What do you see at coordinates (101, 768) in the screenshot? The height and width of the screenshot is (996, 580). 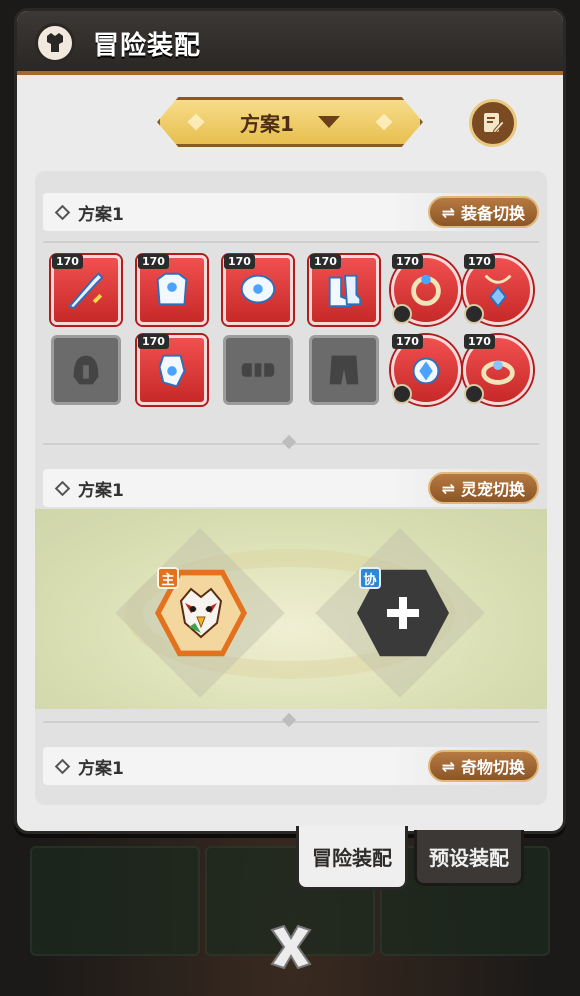 I see `artifact-section-title: 方案1` at bounding box center [101, 768].